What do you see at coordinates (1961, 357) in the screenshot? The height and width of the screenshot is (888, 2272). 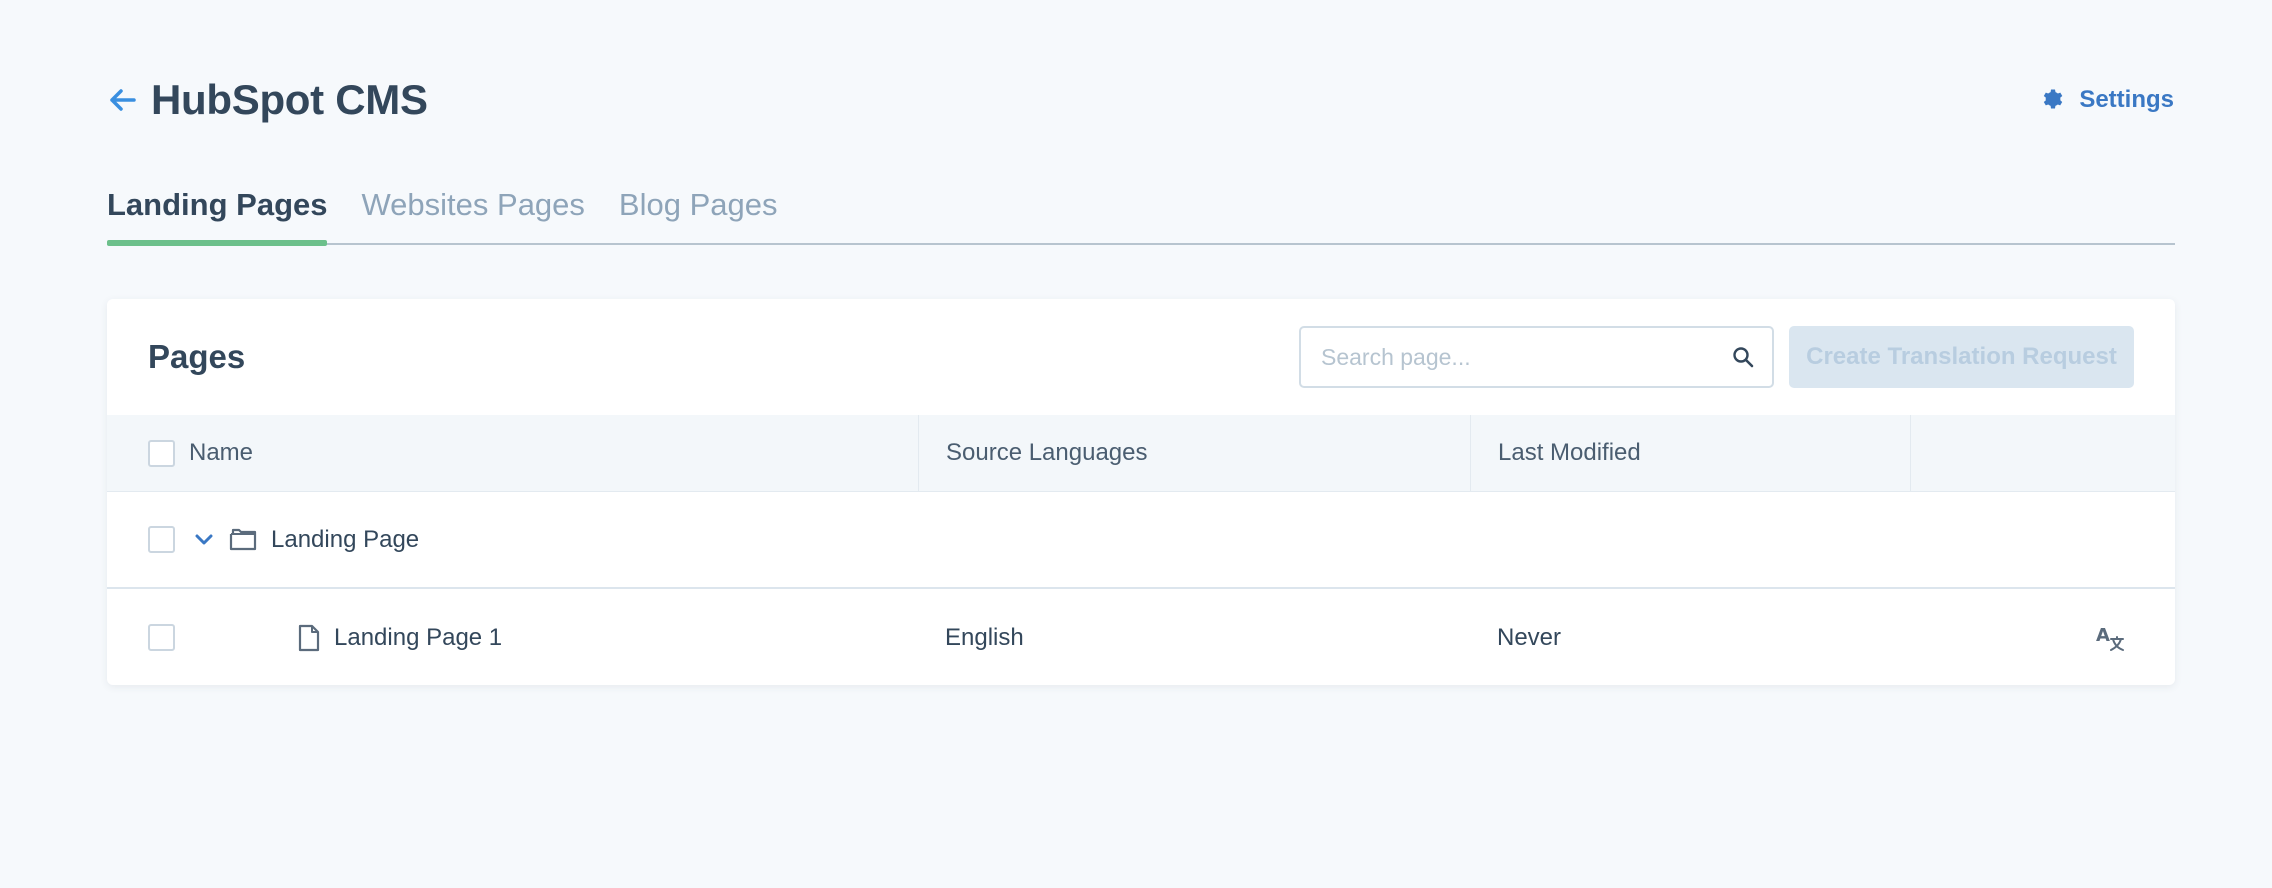 I see `create-translation-request-button: Create Translation Request` at bounding box center [1961, 357].